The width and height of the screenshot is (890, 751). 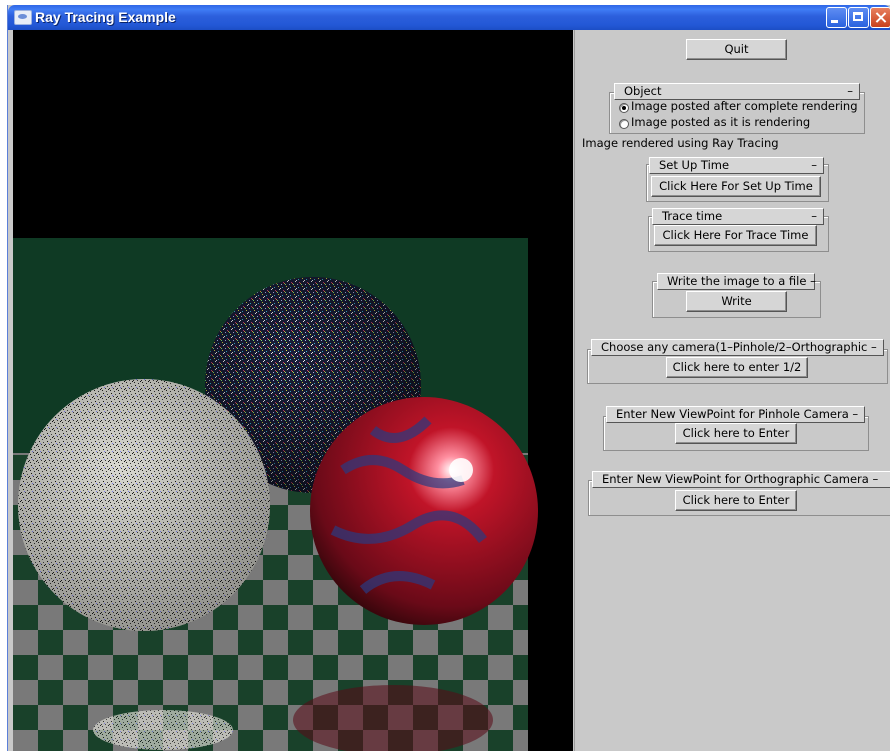 What do you see at coordinates (692, 216) in the screenshot?
I see `trace-time-title: Trace time` at bounding box center [692, 216].